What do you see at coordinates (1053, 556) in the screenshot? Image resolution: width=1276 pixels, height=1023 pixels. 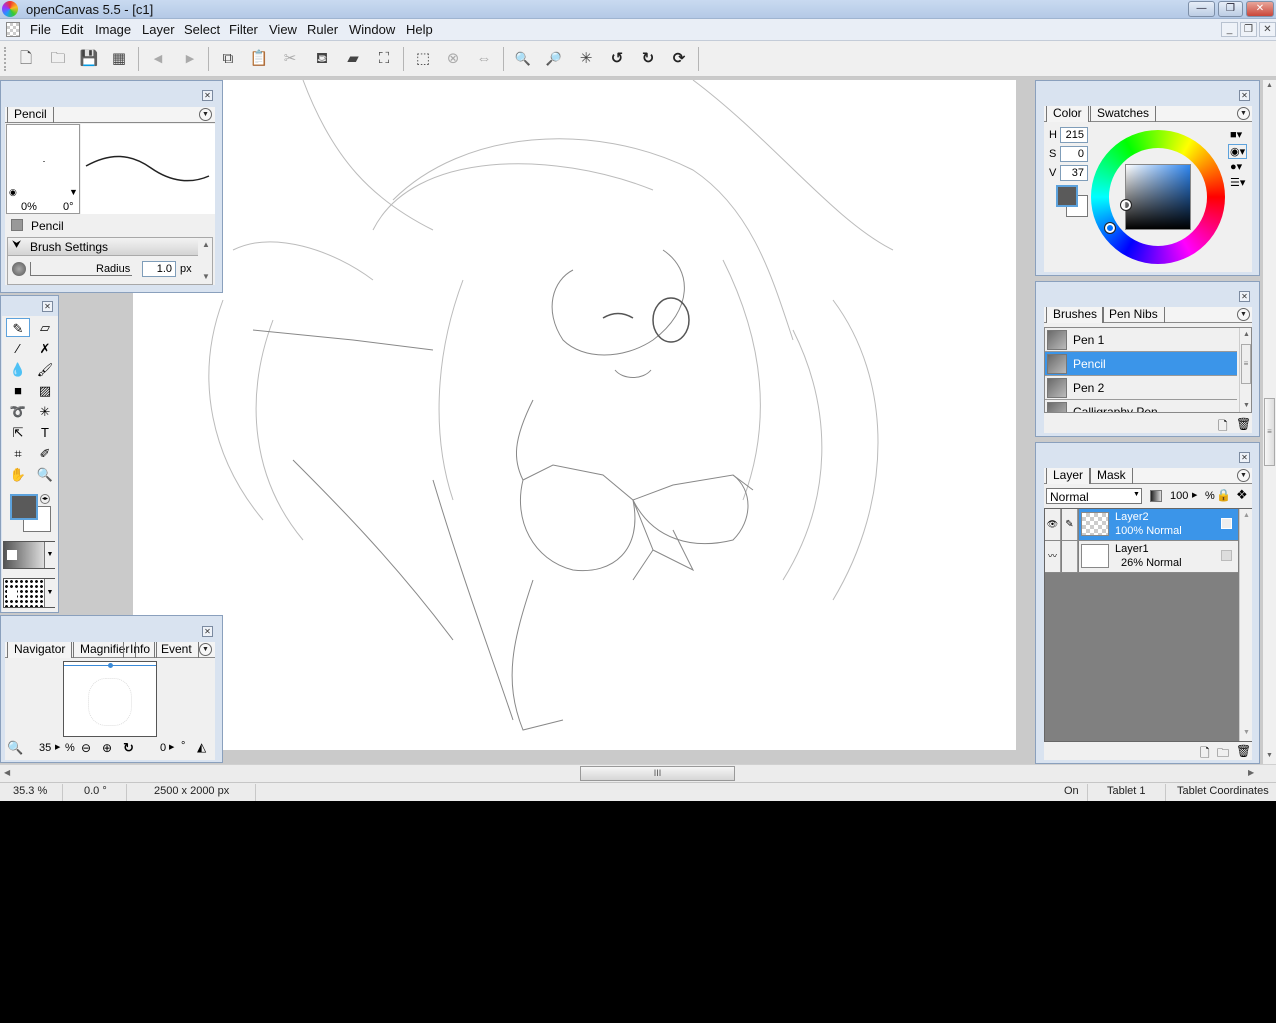 I see `visibility-toggle-icon: 〰` at bounding box center [1053, 556].